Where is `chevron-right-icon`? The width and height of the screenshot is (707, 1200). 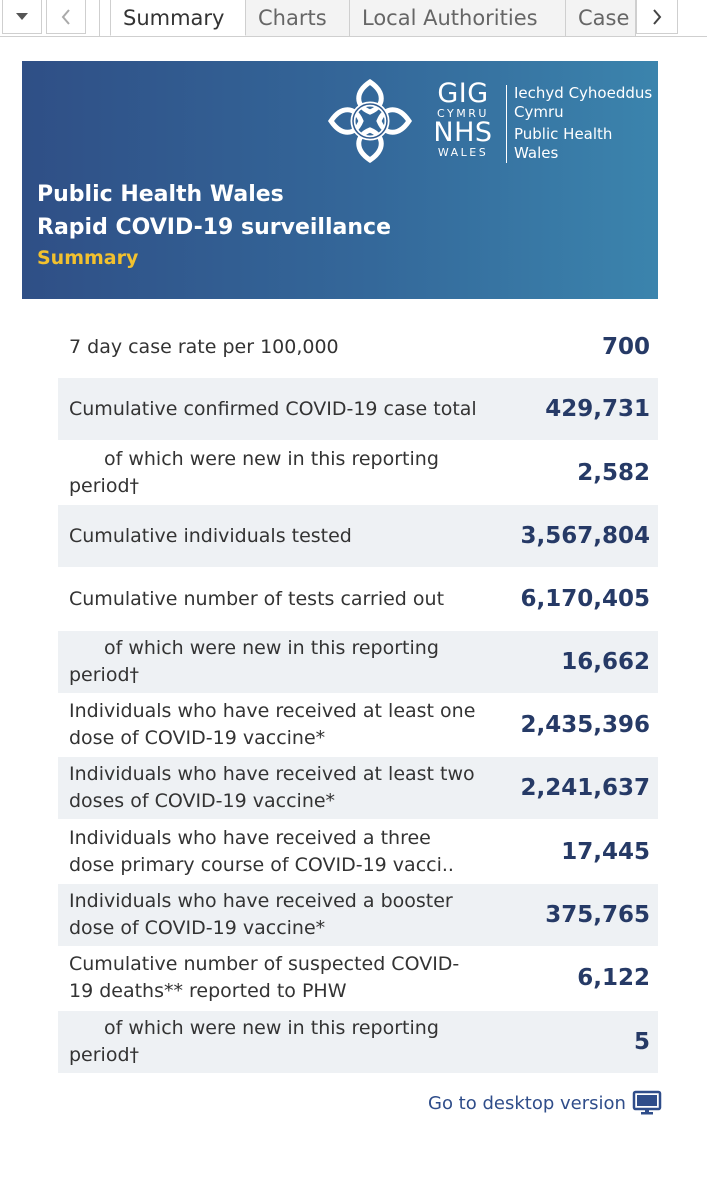 chevron-right-icon is located at coordinates (657, 16).